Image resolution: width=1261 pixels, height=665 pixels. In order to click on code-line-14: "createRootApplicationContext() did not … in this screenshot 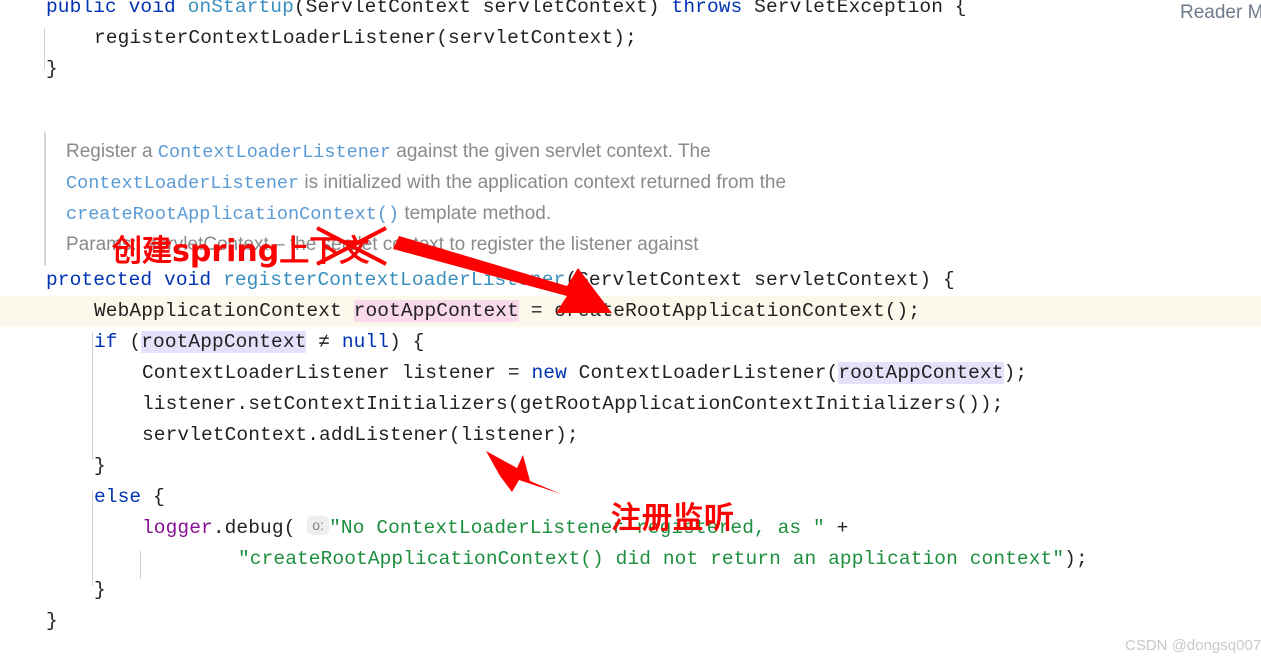, I will do `click(663, 559)`.